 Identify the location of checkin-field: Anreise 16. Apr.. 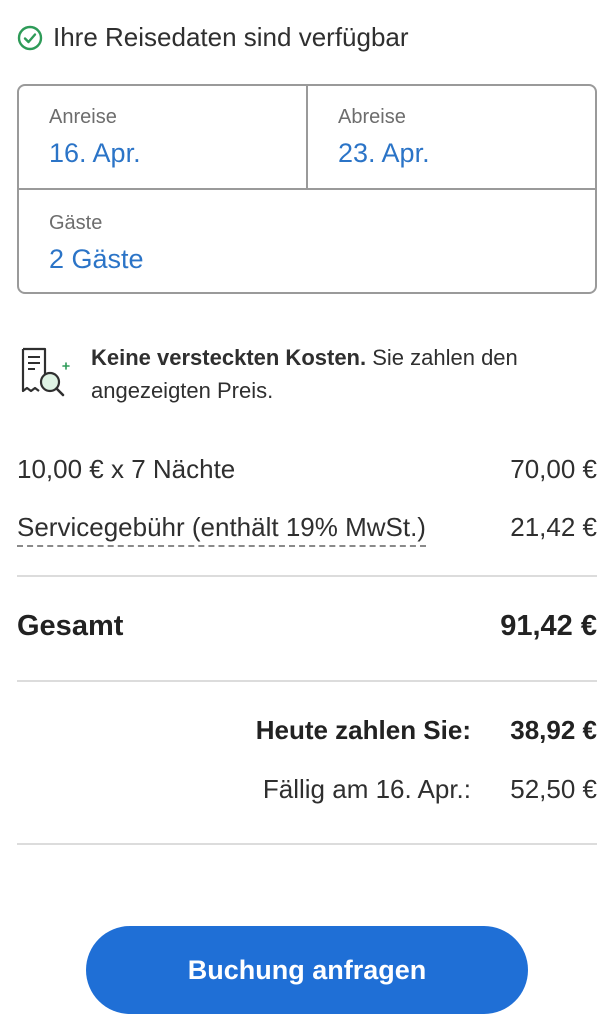
(163, 138).